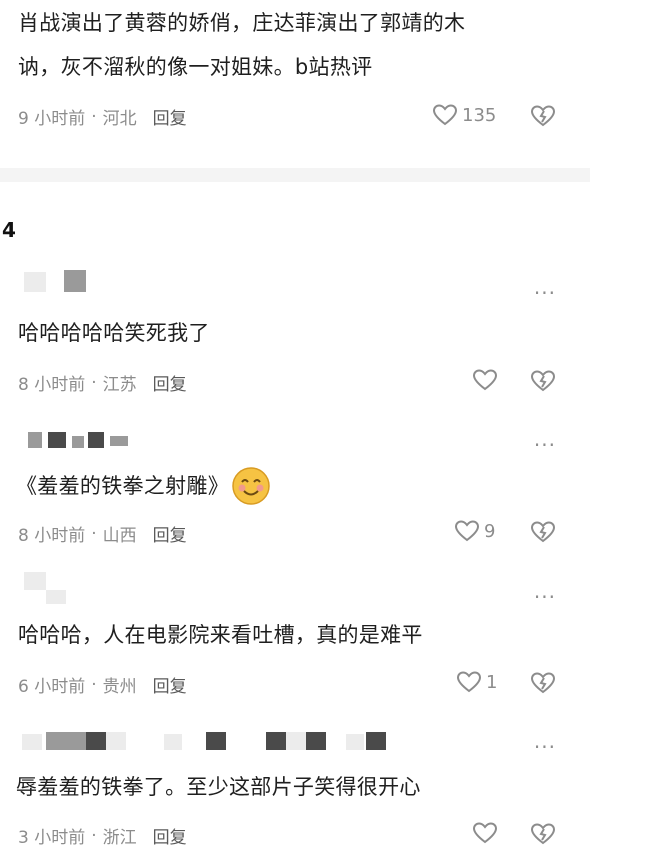 The width and height of the screenshot is (664, 868). I want to click on section-rank: 4, so click(9, 230).